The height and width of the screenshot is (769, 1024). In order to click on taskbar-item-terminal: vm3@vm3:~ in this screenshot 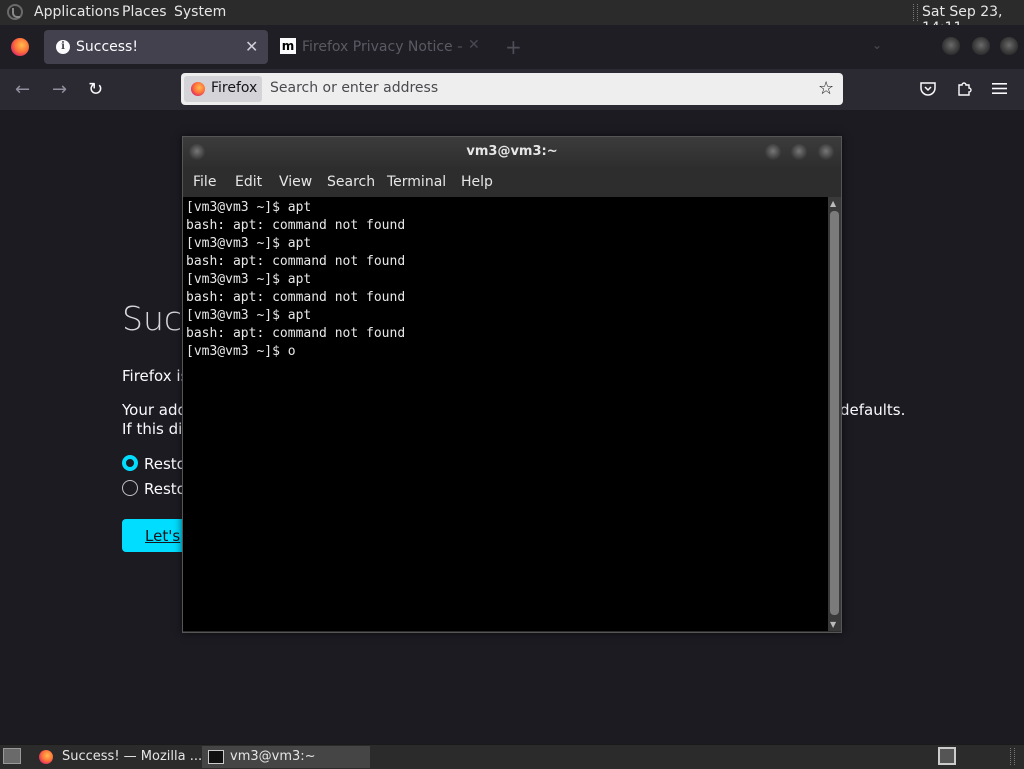, I will do `click(286, 757)`.